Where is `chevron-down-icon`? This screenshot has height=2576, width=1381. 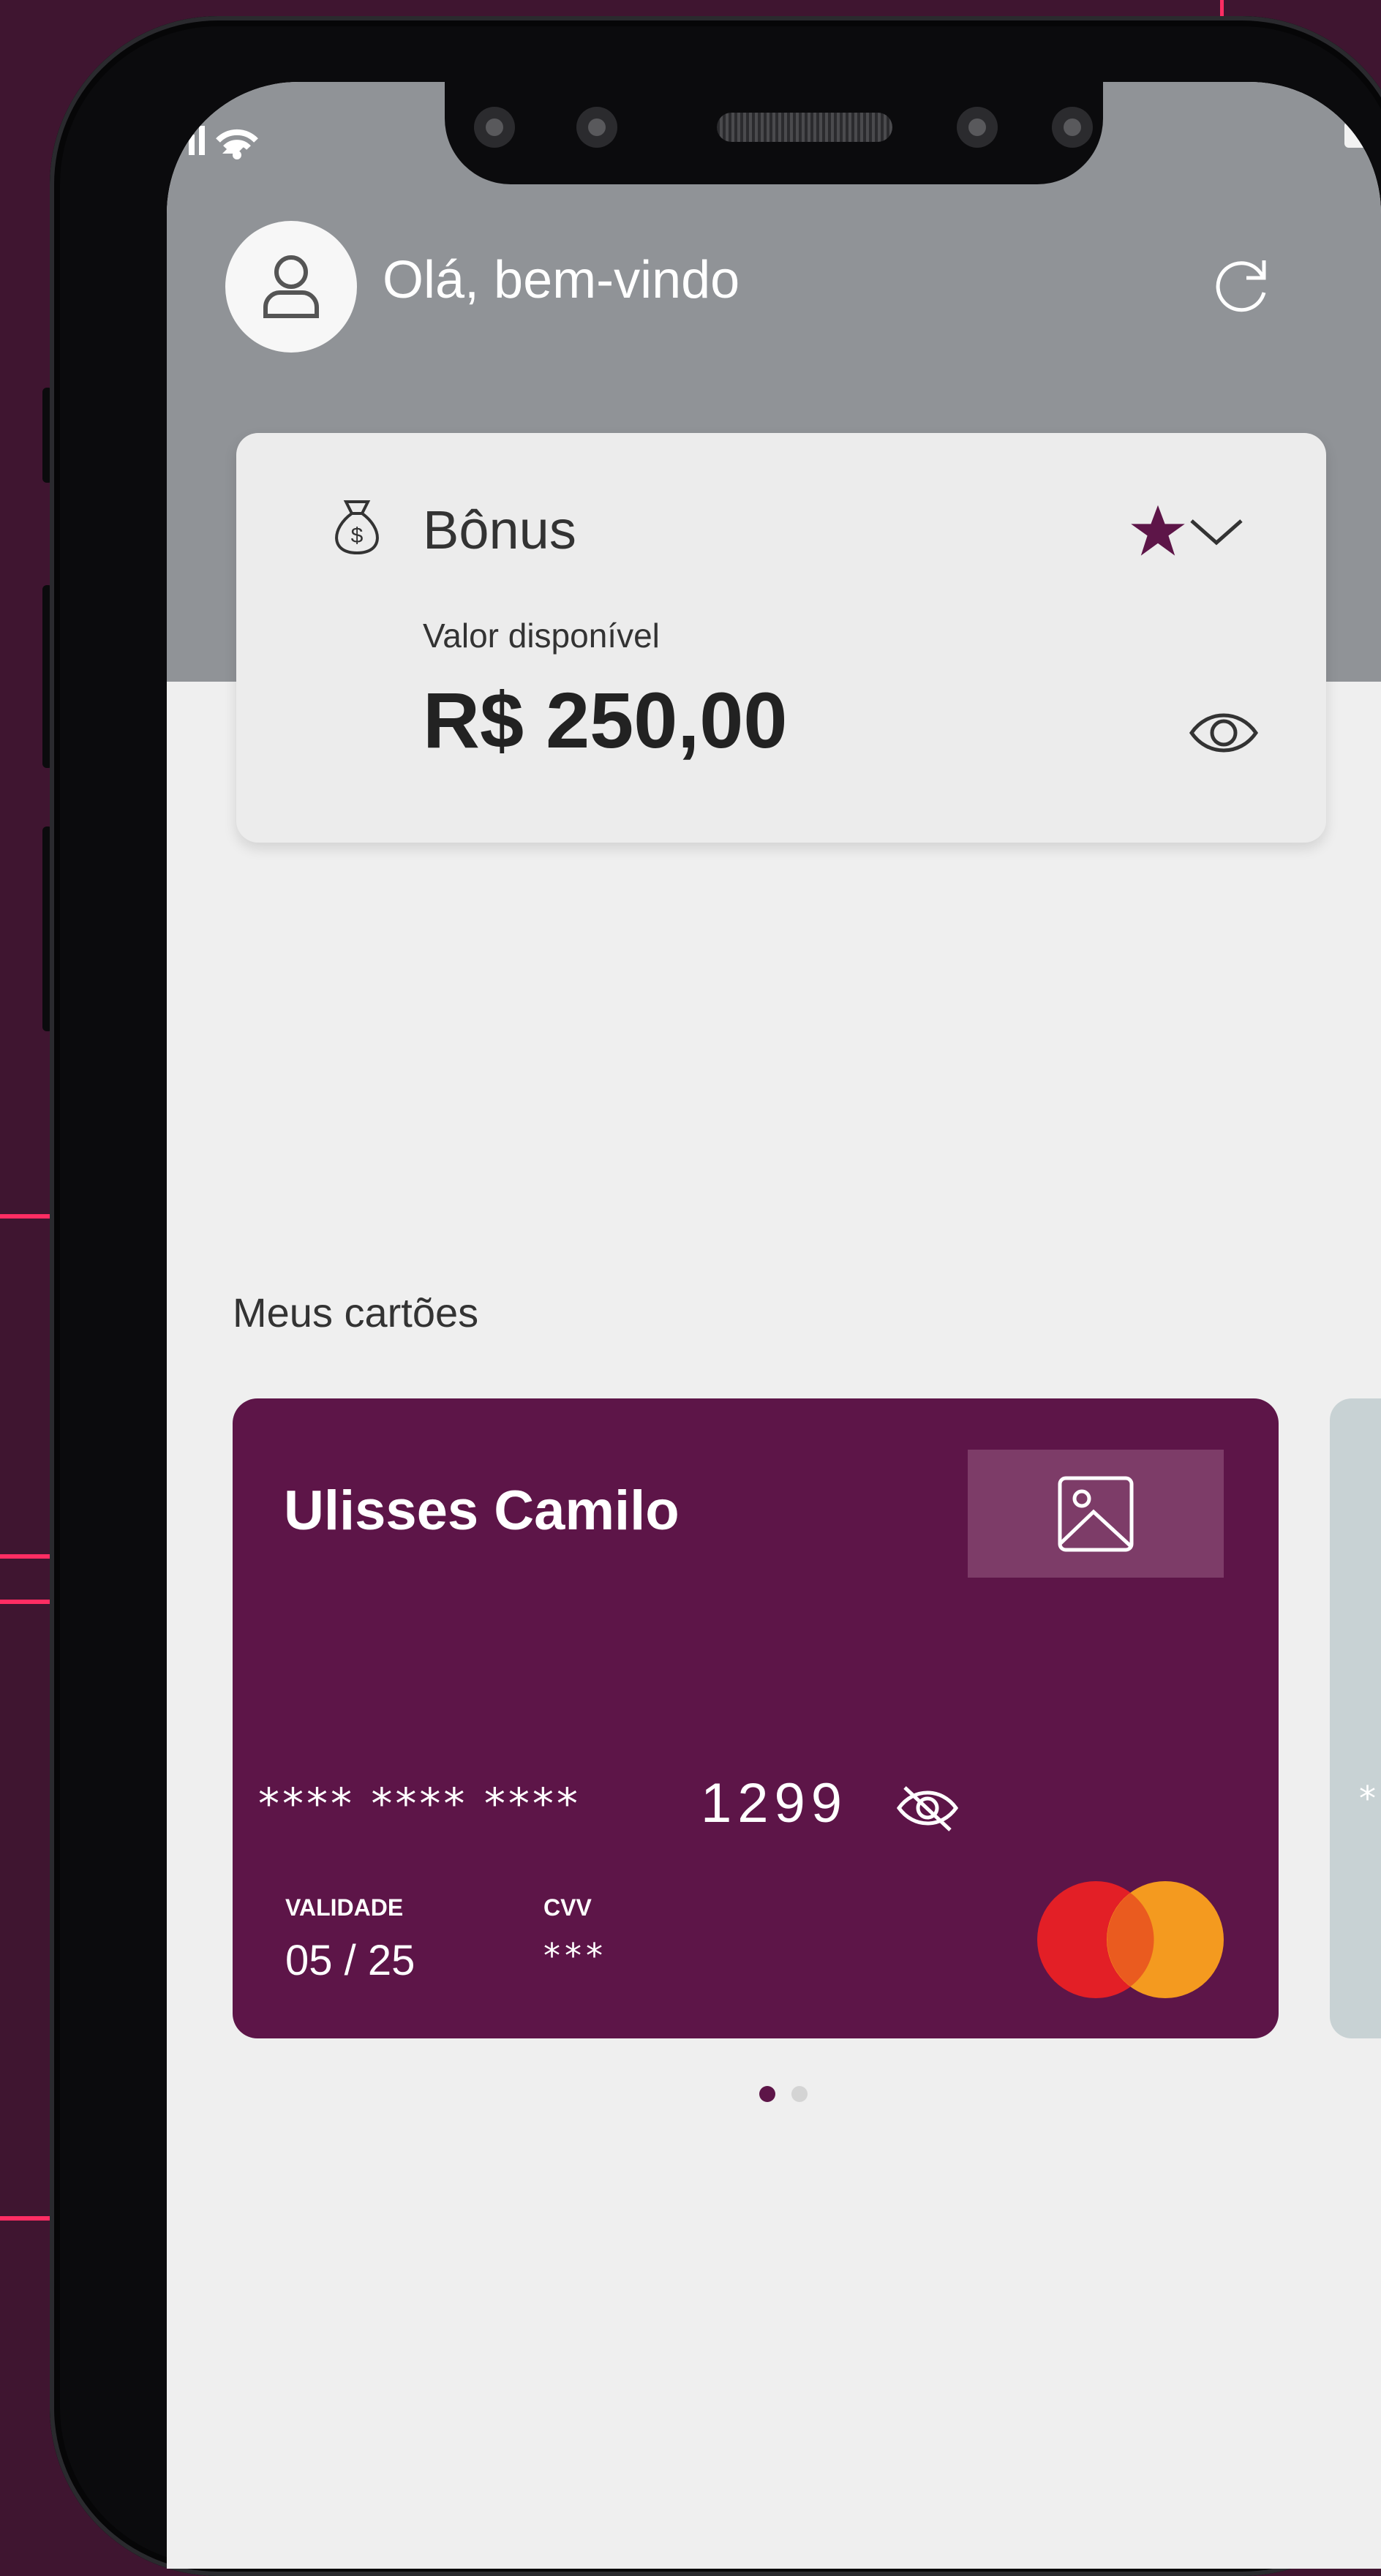
chevron-down-icon is located at coordinates (1216, 531).